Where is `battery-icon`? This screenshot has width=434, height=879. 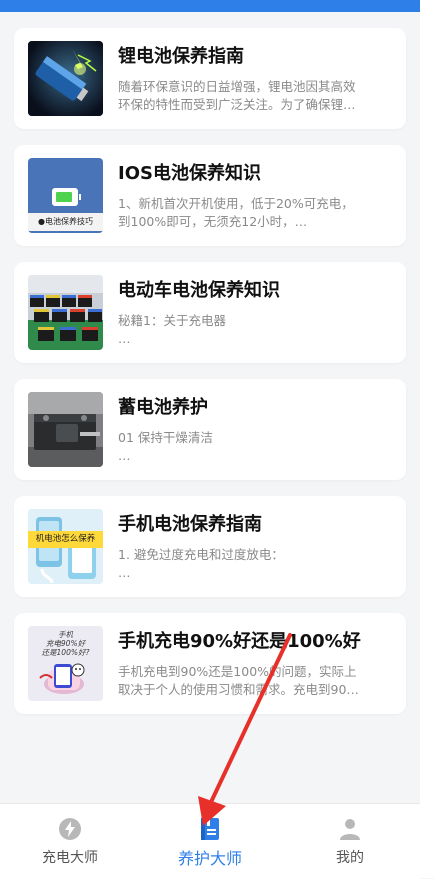
battery-icon is located at coordinates (66, 197).